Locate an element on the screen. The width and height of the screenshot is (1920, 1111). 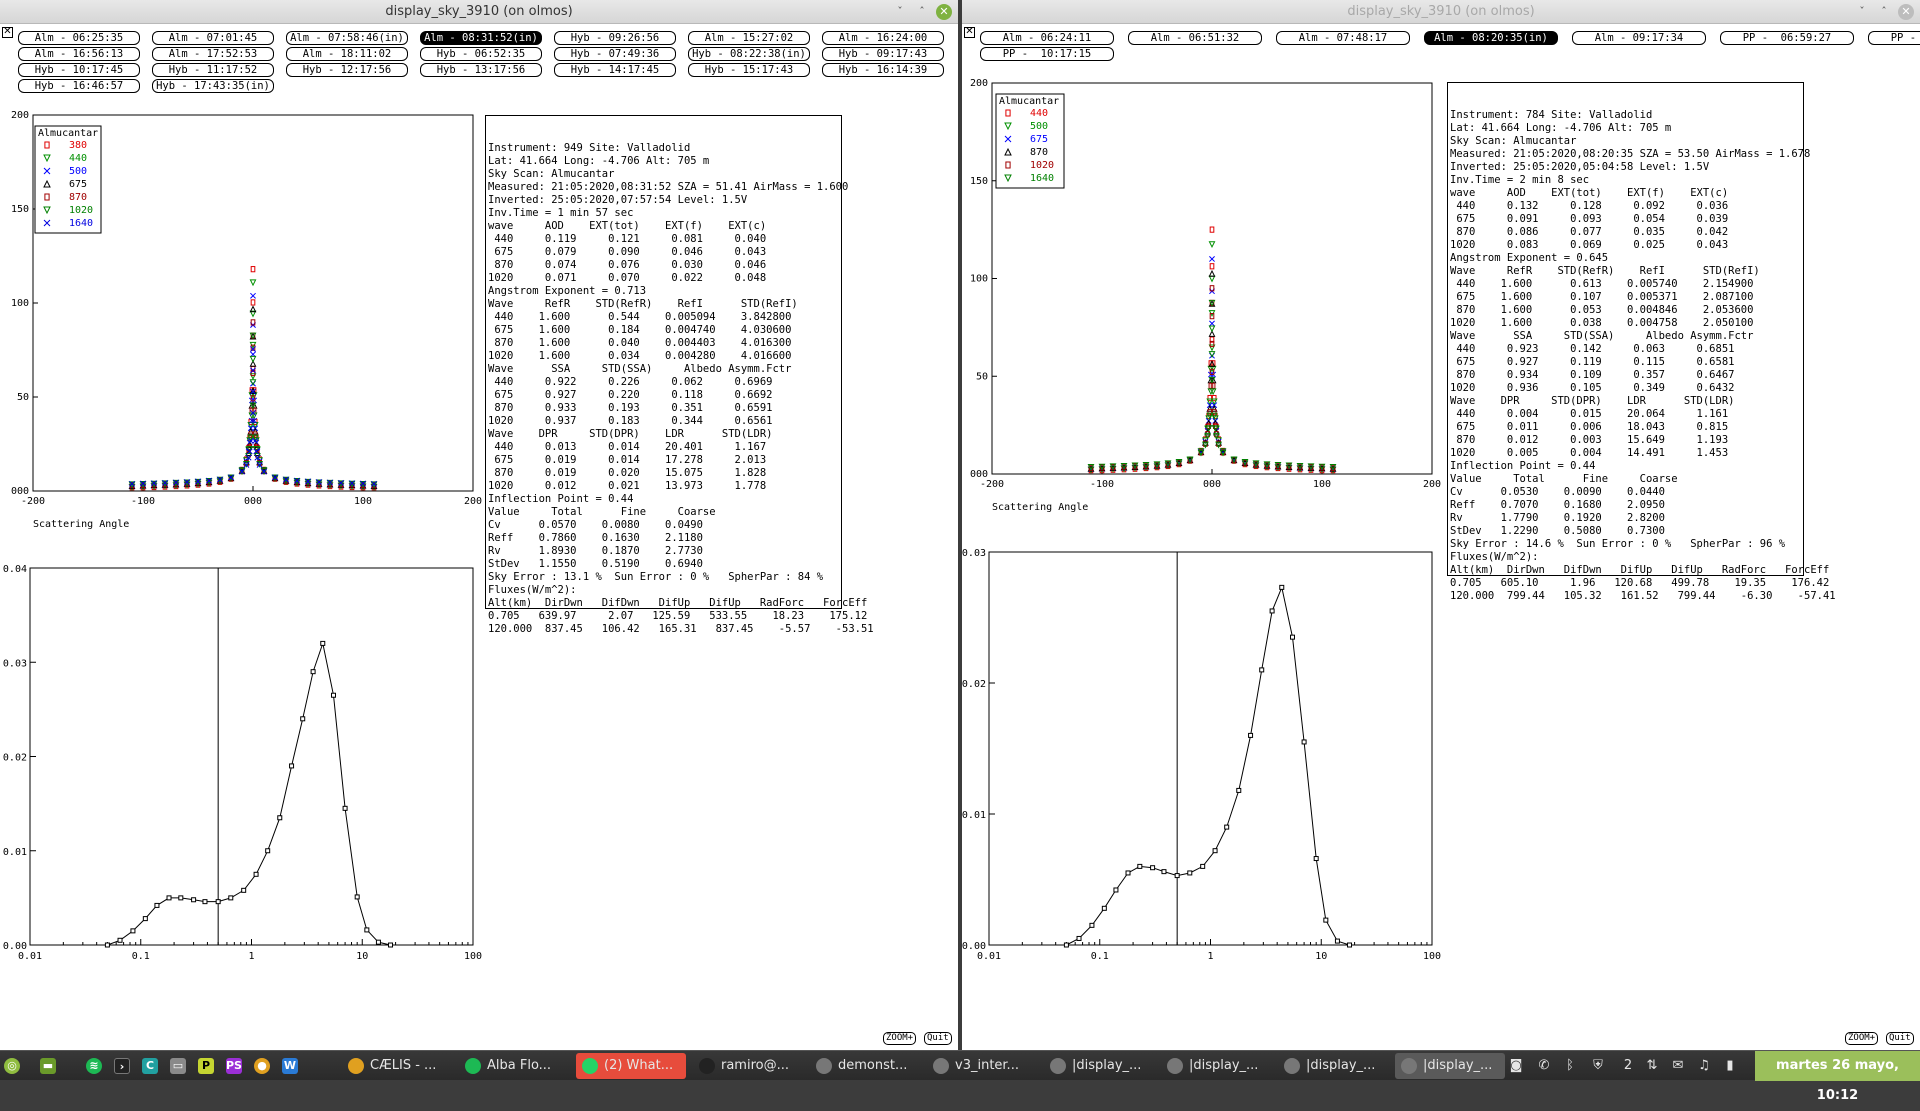
y-tick-label: 200 is located at coordinates (979, 83).